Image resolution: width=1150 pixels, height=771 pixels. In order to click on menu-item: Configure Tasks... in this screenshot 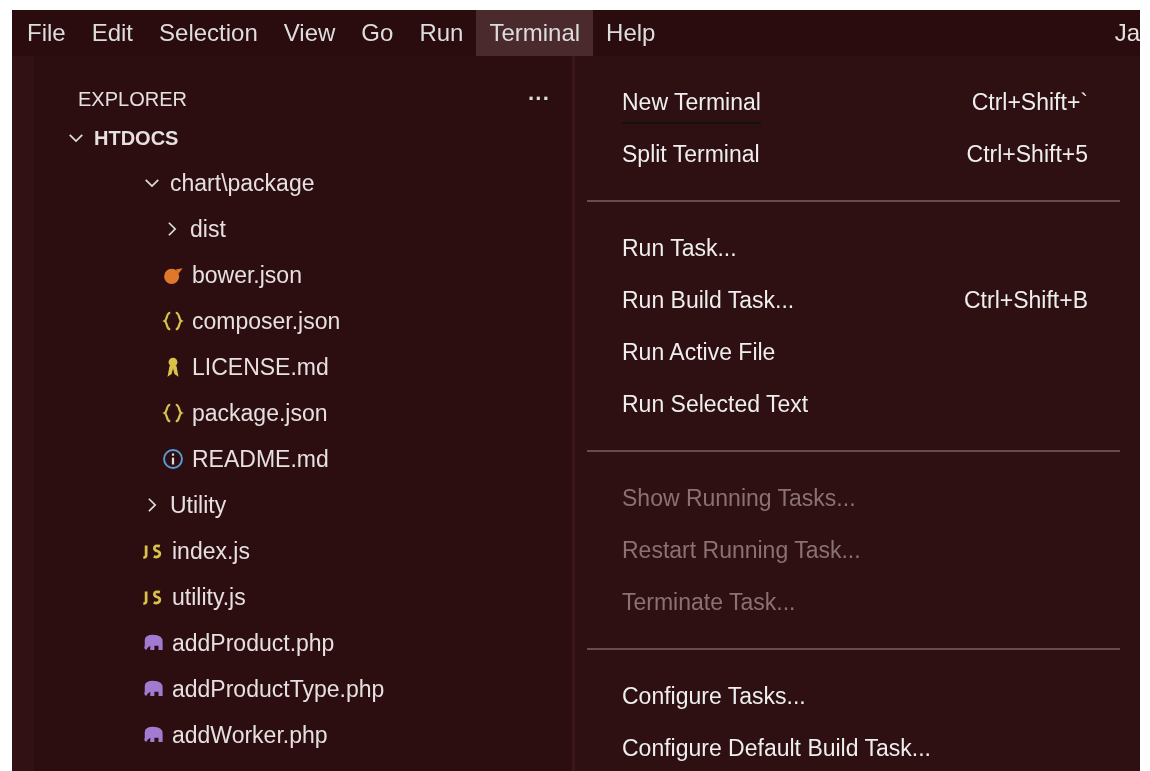, I will do `click(857, 696)`.